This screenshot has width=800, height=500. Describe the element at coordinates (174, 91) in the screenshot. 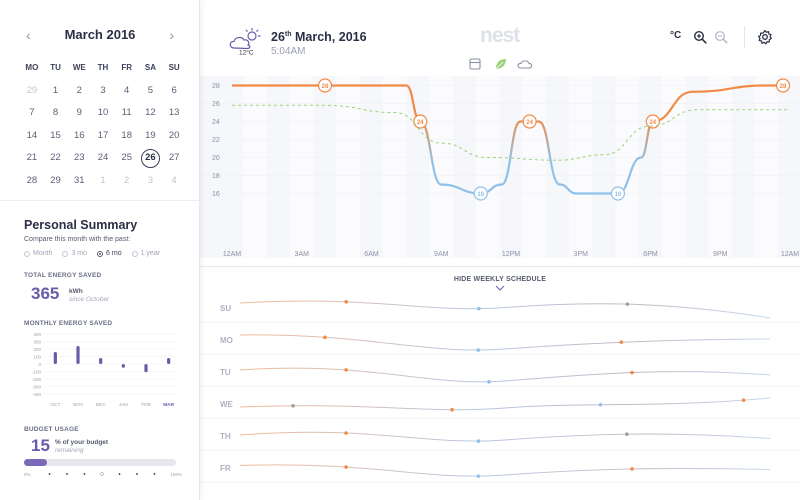

I see `calendar-day: 6` at that location.